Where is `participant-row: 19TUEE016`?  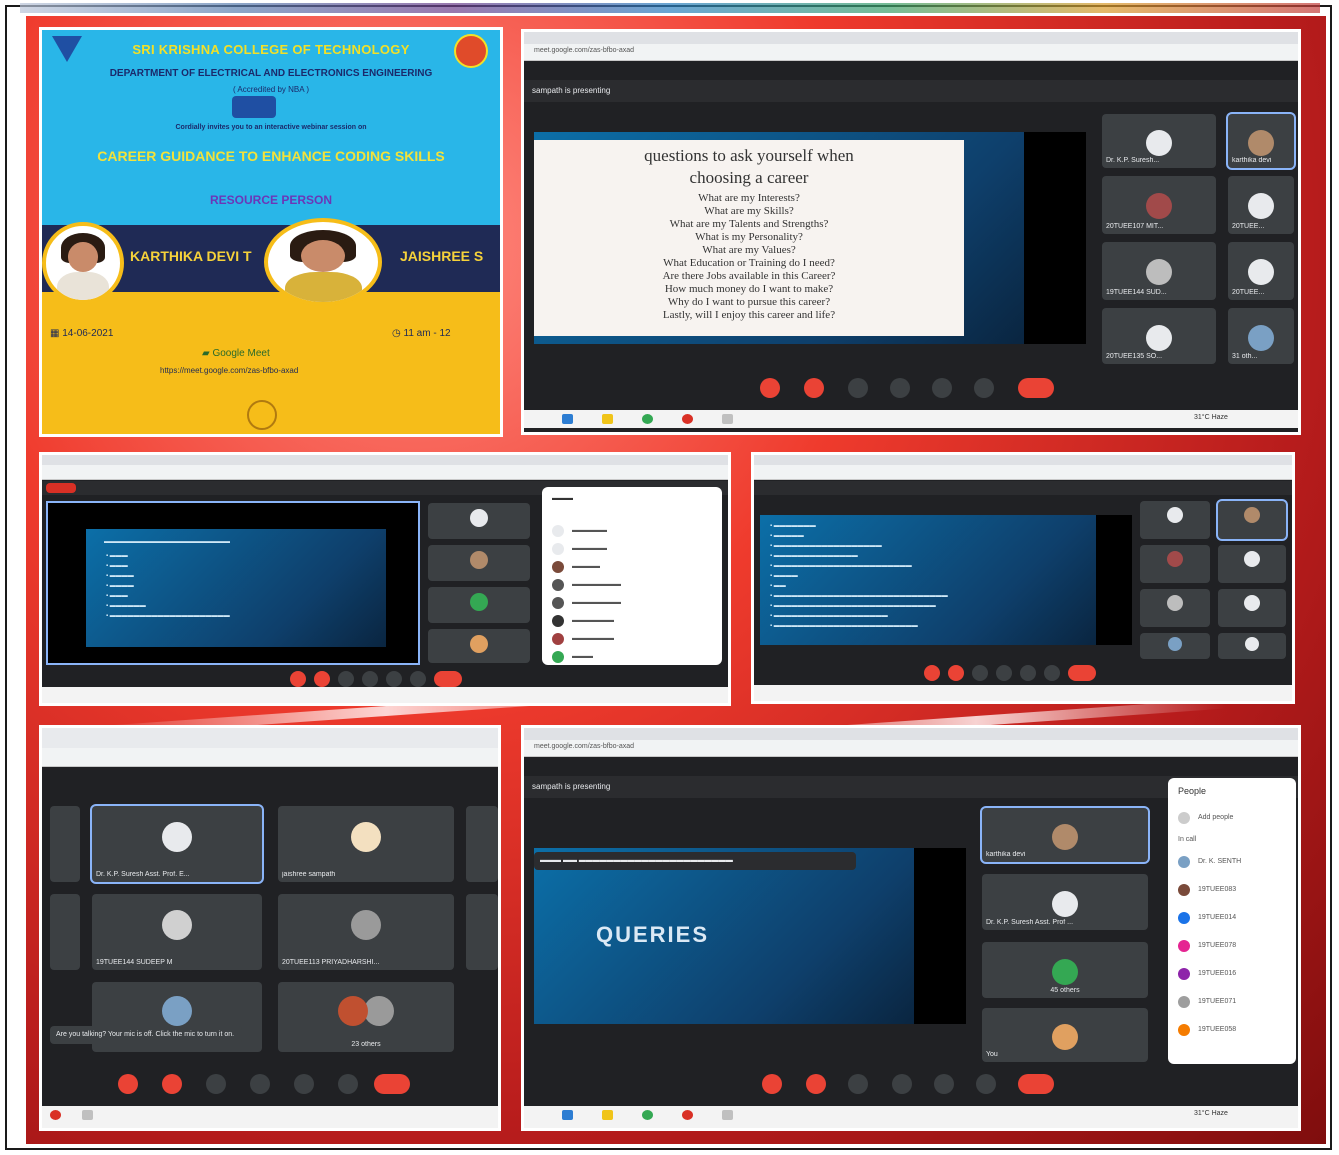 participant-row: 19TUEE016 is located at coordinates (1233, 975).